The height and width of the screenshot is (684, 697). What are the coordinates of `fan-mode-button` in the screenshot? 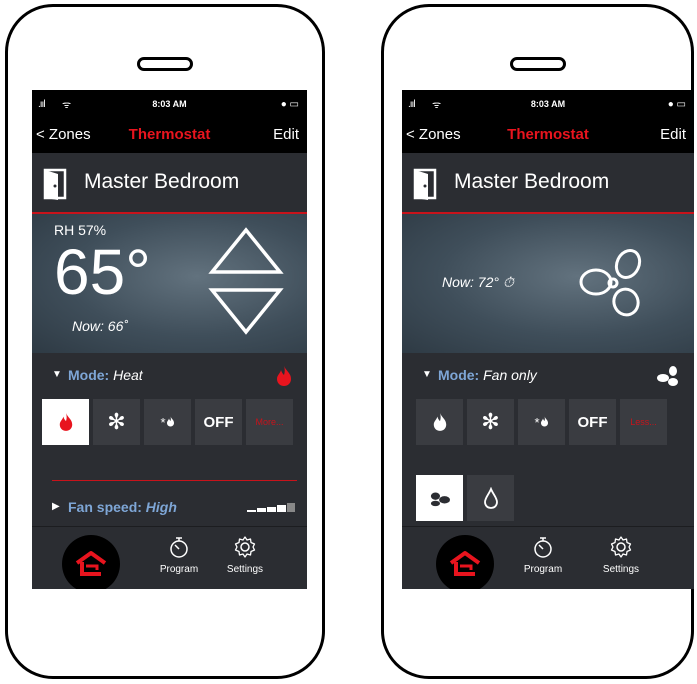 It's located at (439, 498).